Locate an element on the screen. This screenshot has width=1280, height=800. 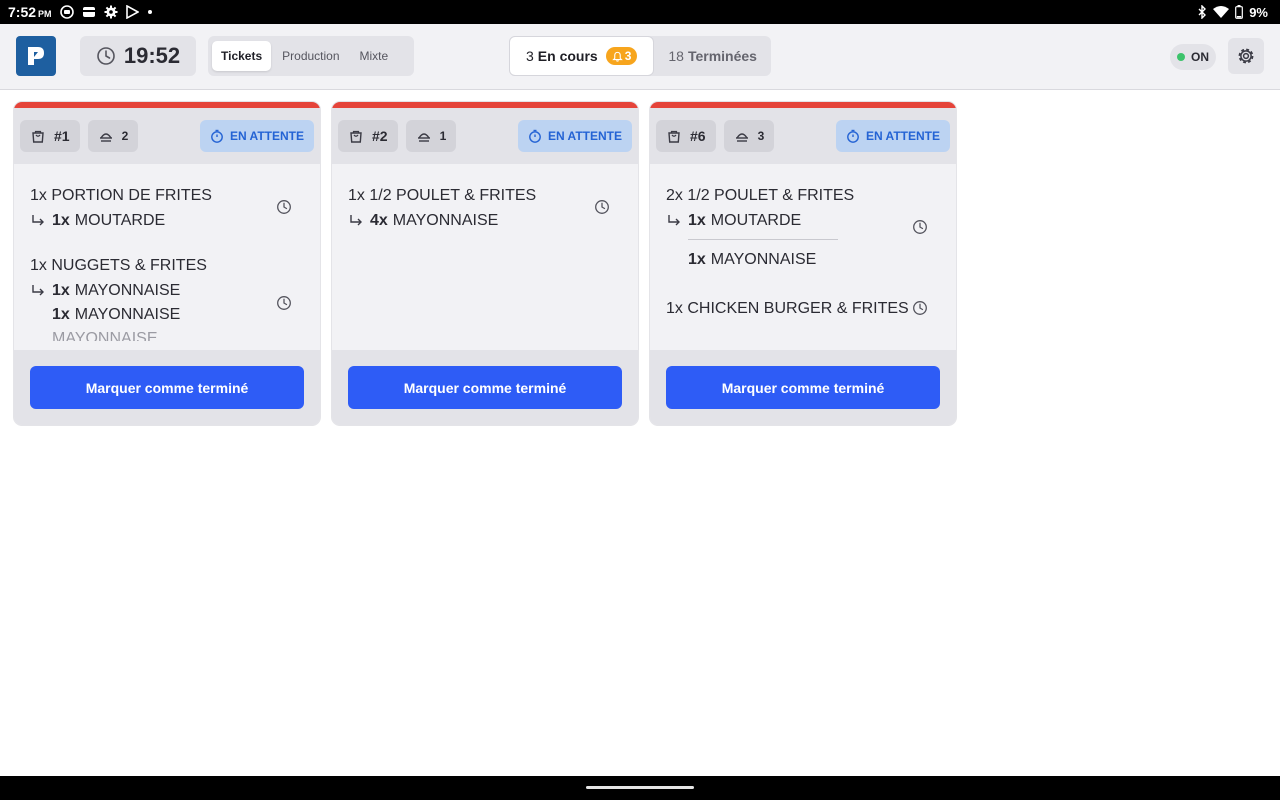
covers-count: 1 is located at coordinates (443, 136).